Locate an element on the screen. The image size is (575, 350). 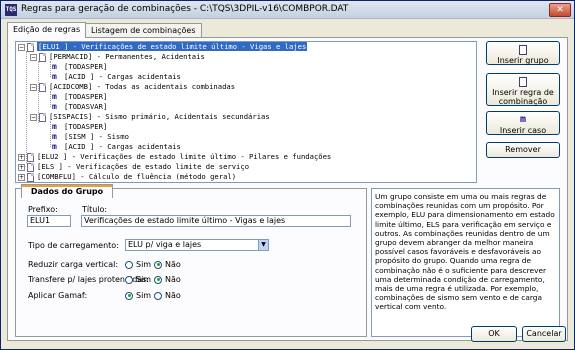
gamaf-no-radio: Não is located at coordinates (167, 296).